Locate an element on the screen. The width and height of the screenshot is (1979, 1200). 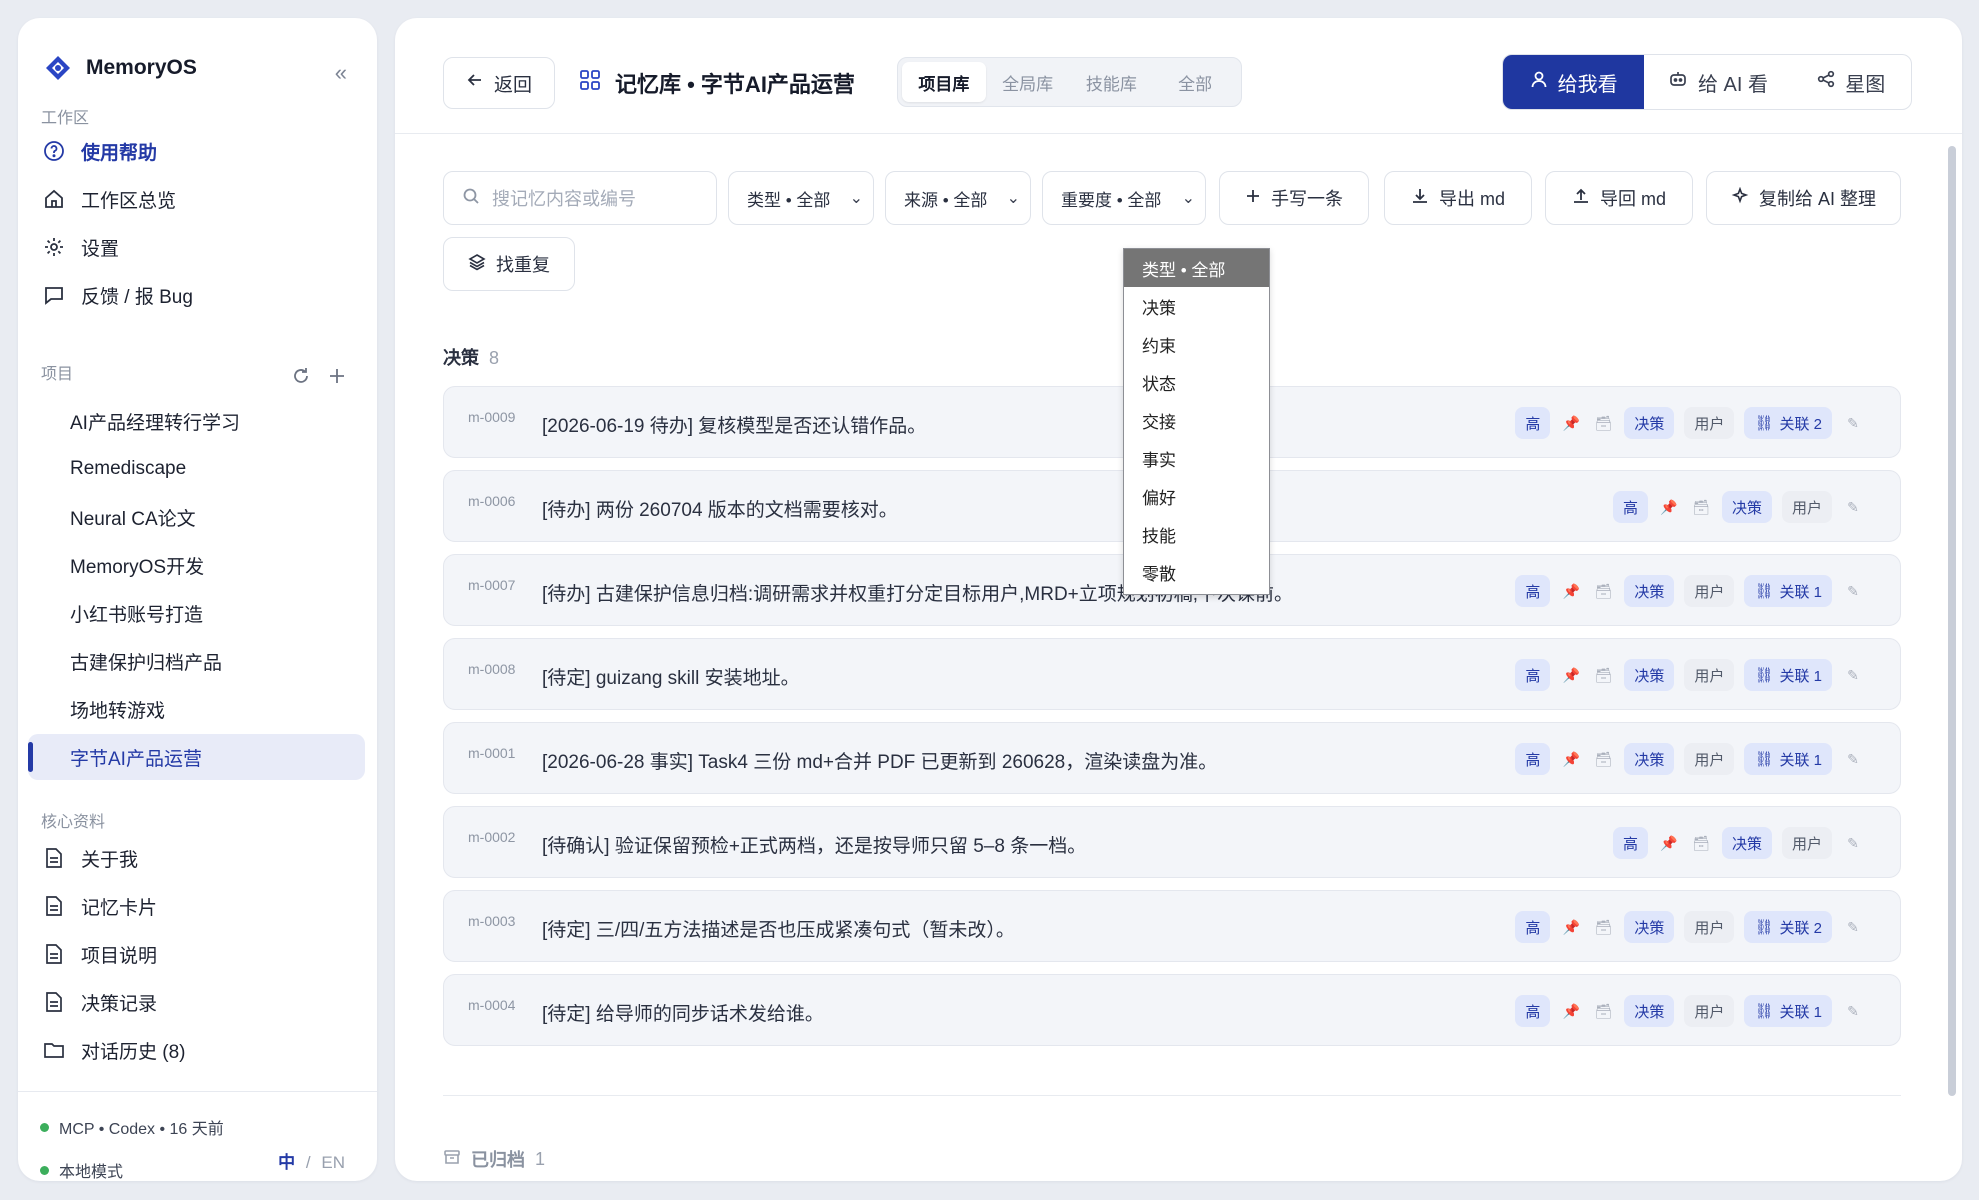
archived-section-header: 已归档 1 is located at coordinates (494, 1159).